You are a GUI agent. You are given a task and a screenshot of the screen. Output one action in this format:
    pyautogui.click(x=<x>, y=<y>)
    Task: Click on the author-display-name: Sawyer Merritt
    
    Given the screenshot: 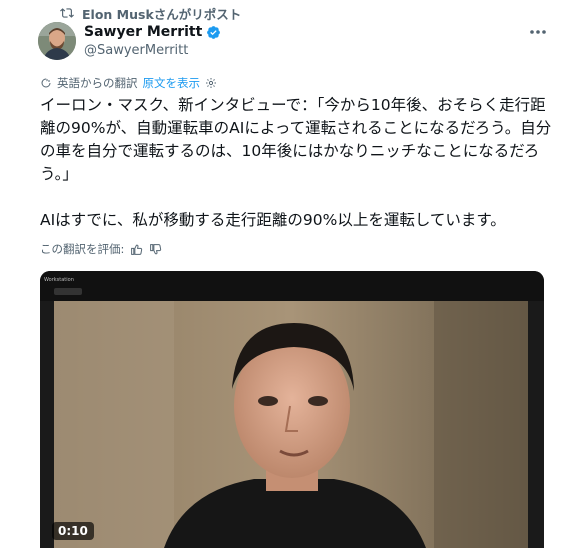 What is the action you would take?
    pyautogui.click(x=143, y=32)
    